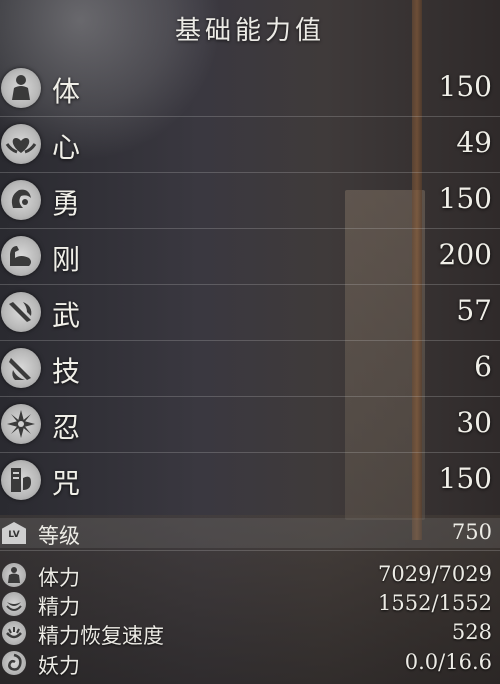 This screenshot has height=684, width=500. I want to click on panel-title: 基础能力值, so click(249, 31).